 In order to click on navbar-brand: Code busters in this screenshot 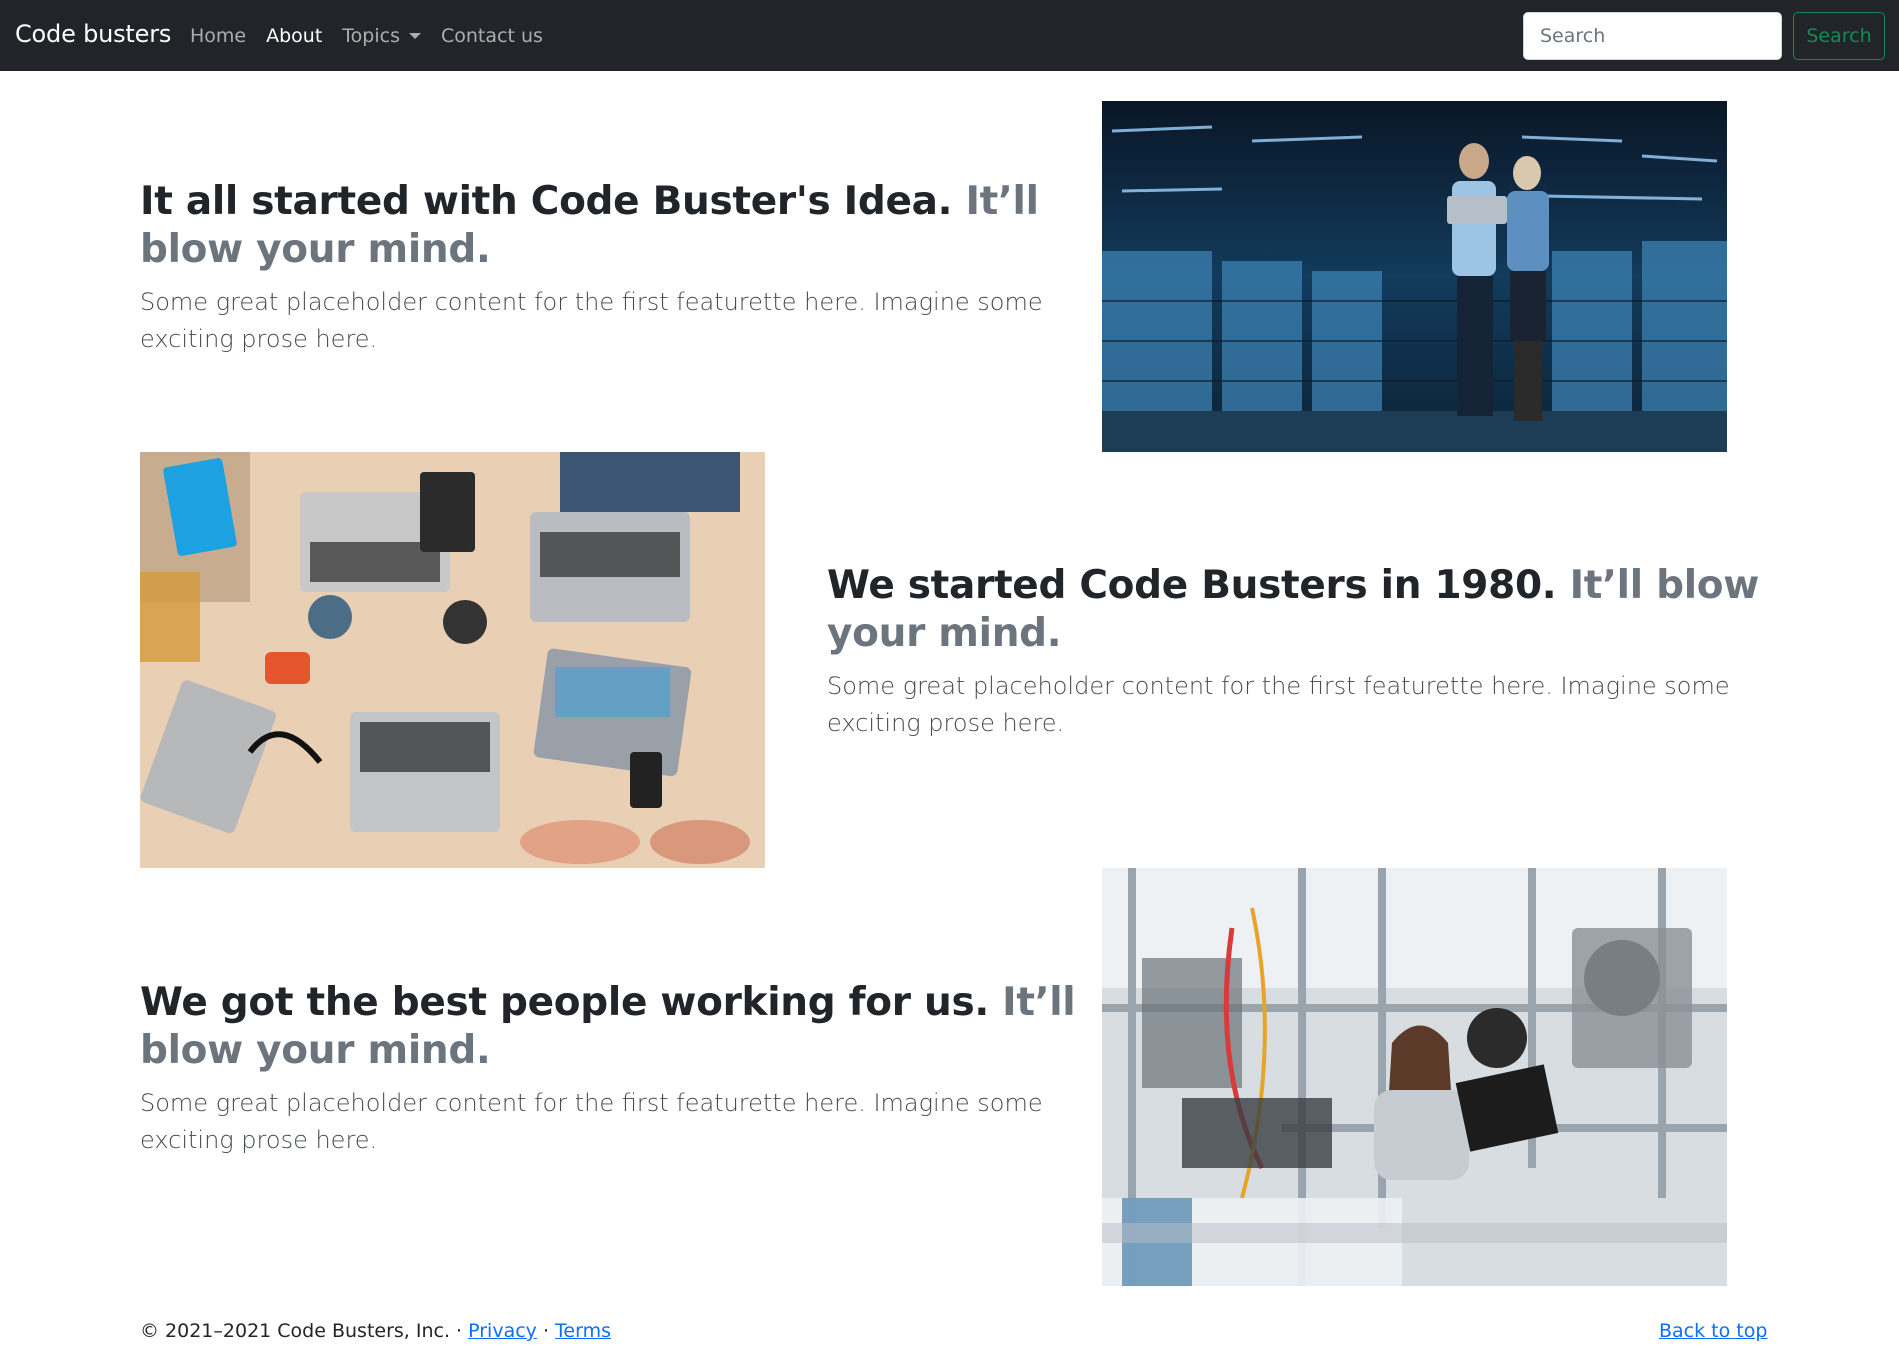, I will do `click(93, 34)`.